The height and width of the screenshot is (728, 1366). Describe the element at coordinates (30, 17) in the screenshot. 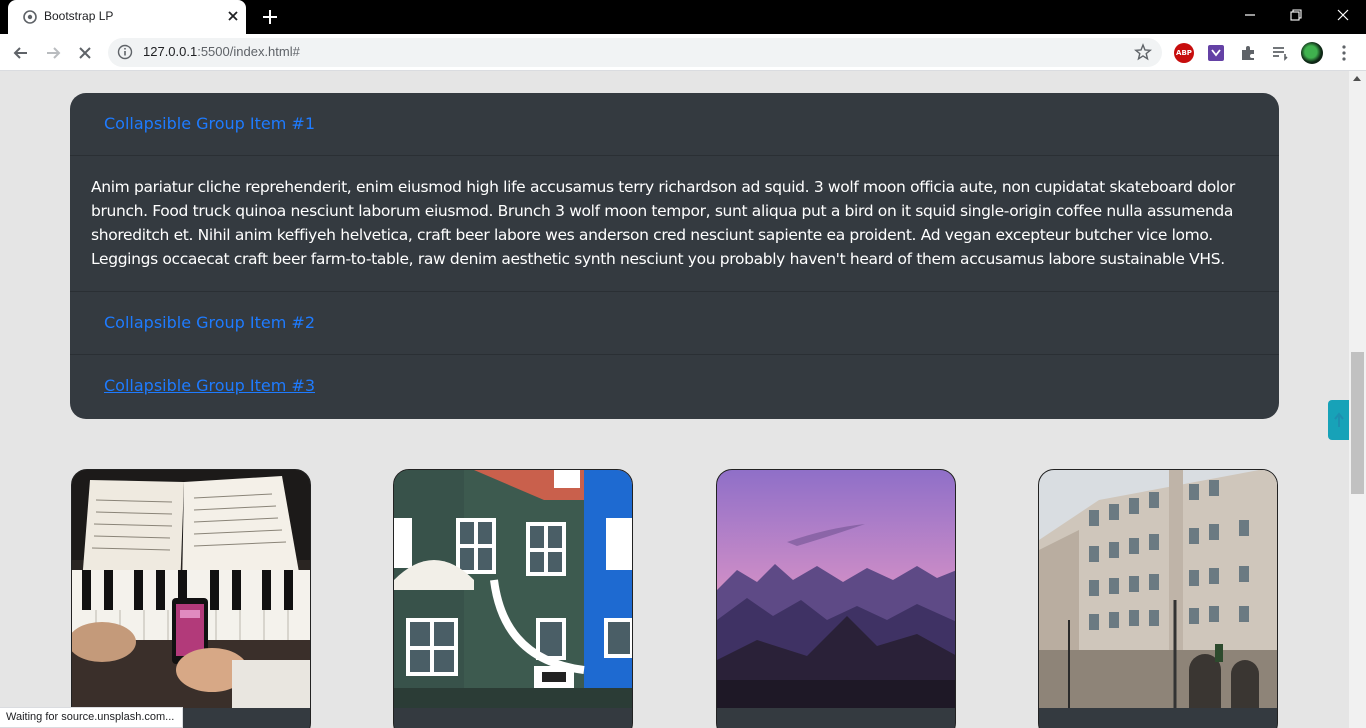

I see `loading-globe-icon` at that location.